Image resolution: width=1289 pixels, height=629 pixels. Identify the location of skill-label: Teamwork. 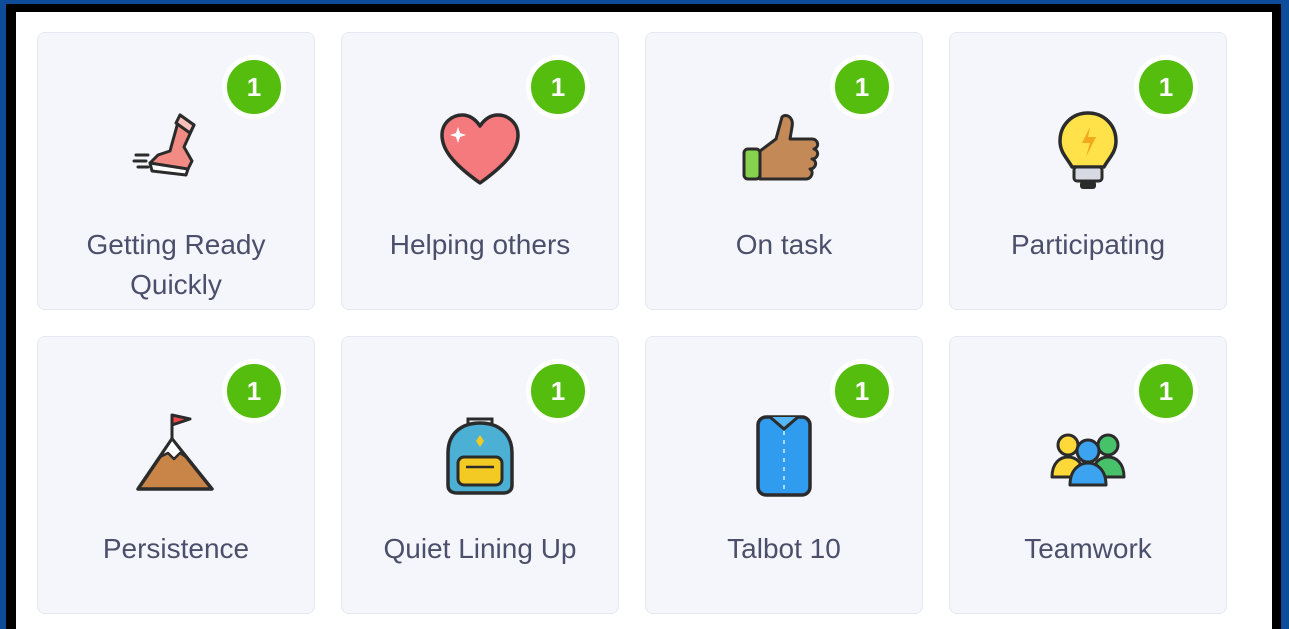
(1088, 549).